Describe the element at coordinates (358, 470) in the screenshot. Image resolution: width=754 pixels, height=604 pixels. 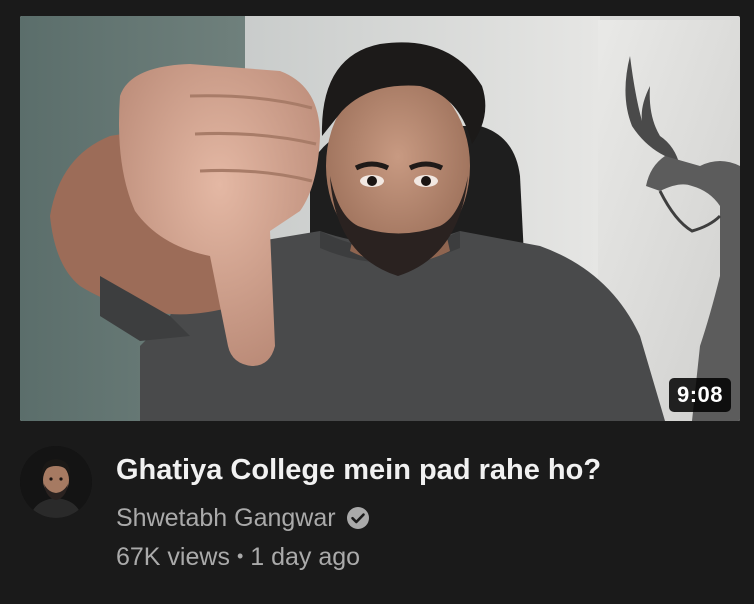
I see `video-title: Ghatiya College mein pad rahe ho?` at that location.